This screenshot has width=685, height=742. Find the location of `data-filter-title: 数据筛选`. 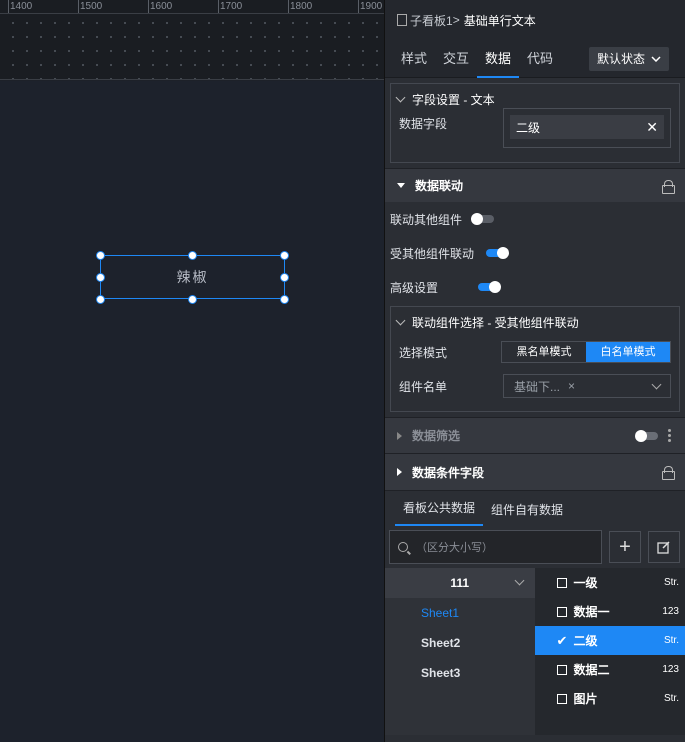

data-filter-title: 数据筛选 is located at coordinates (436, 436).